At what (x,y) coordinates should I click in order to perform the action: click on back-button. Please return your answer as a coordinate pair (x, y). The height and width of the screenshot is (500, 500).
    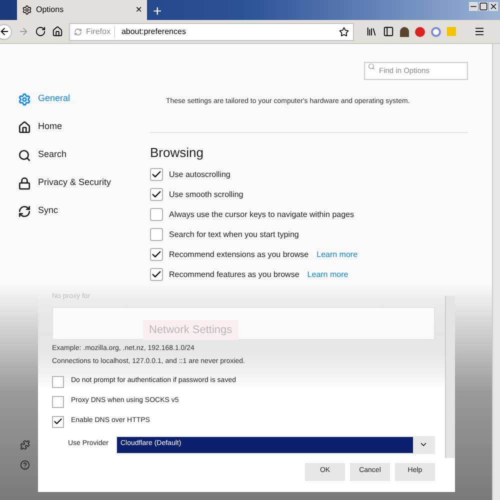
    Looking at the image, I should click on (6, 32).